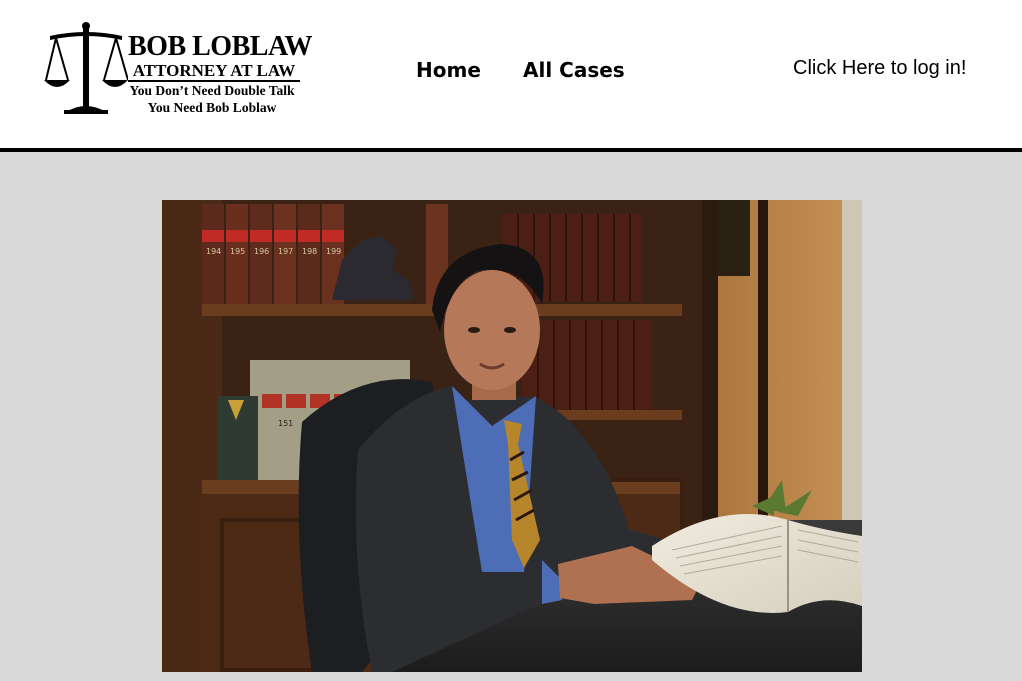  I want to click on wall-frame, so click(734, 238).